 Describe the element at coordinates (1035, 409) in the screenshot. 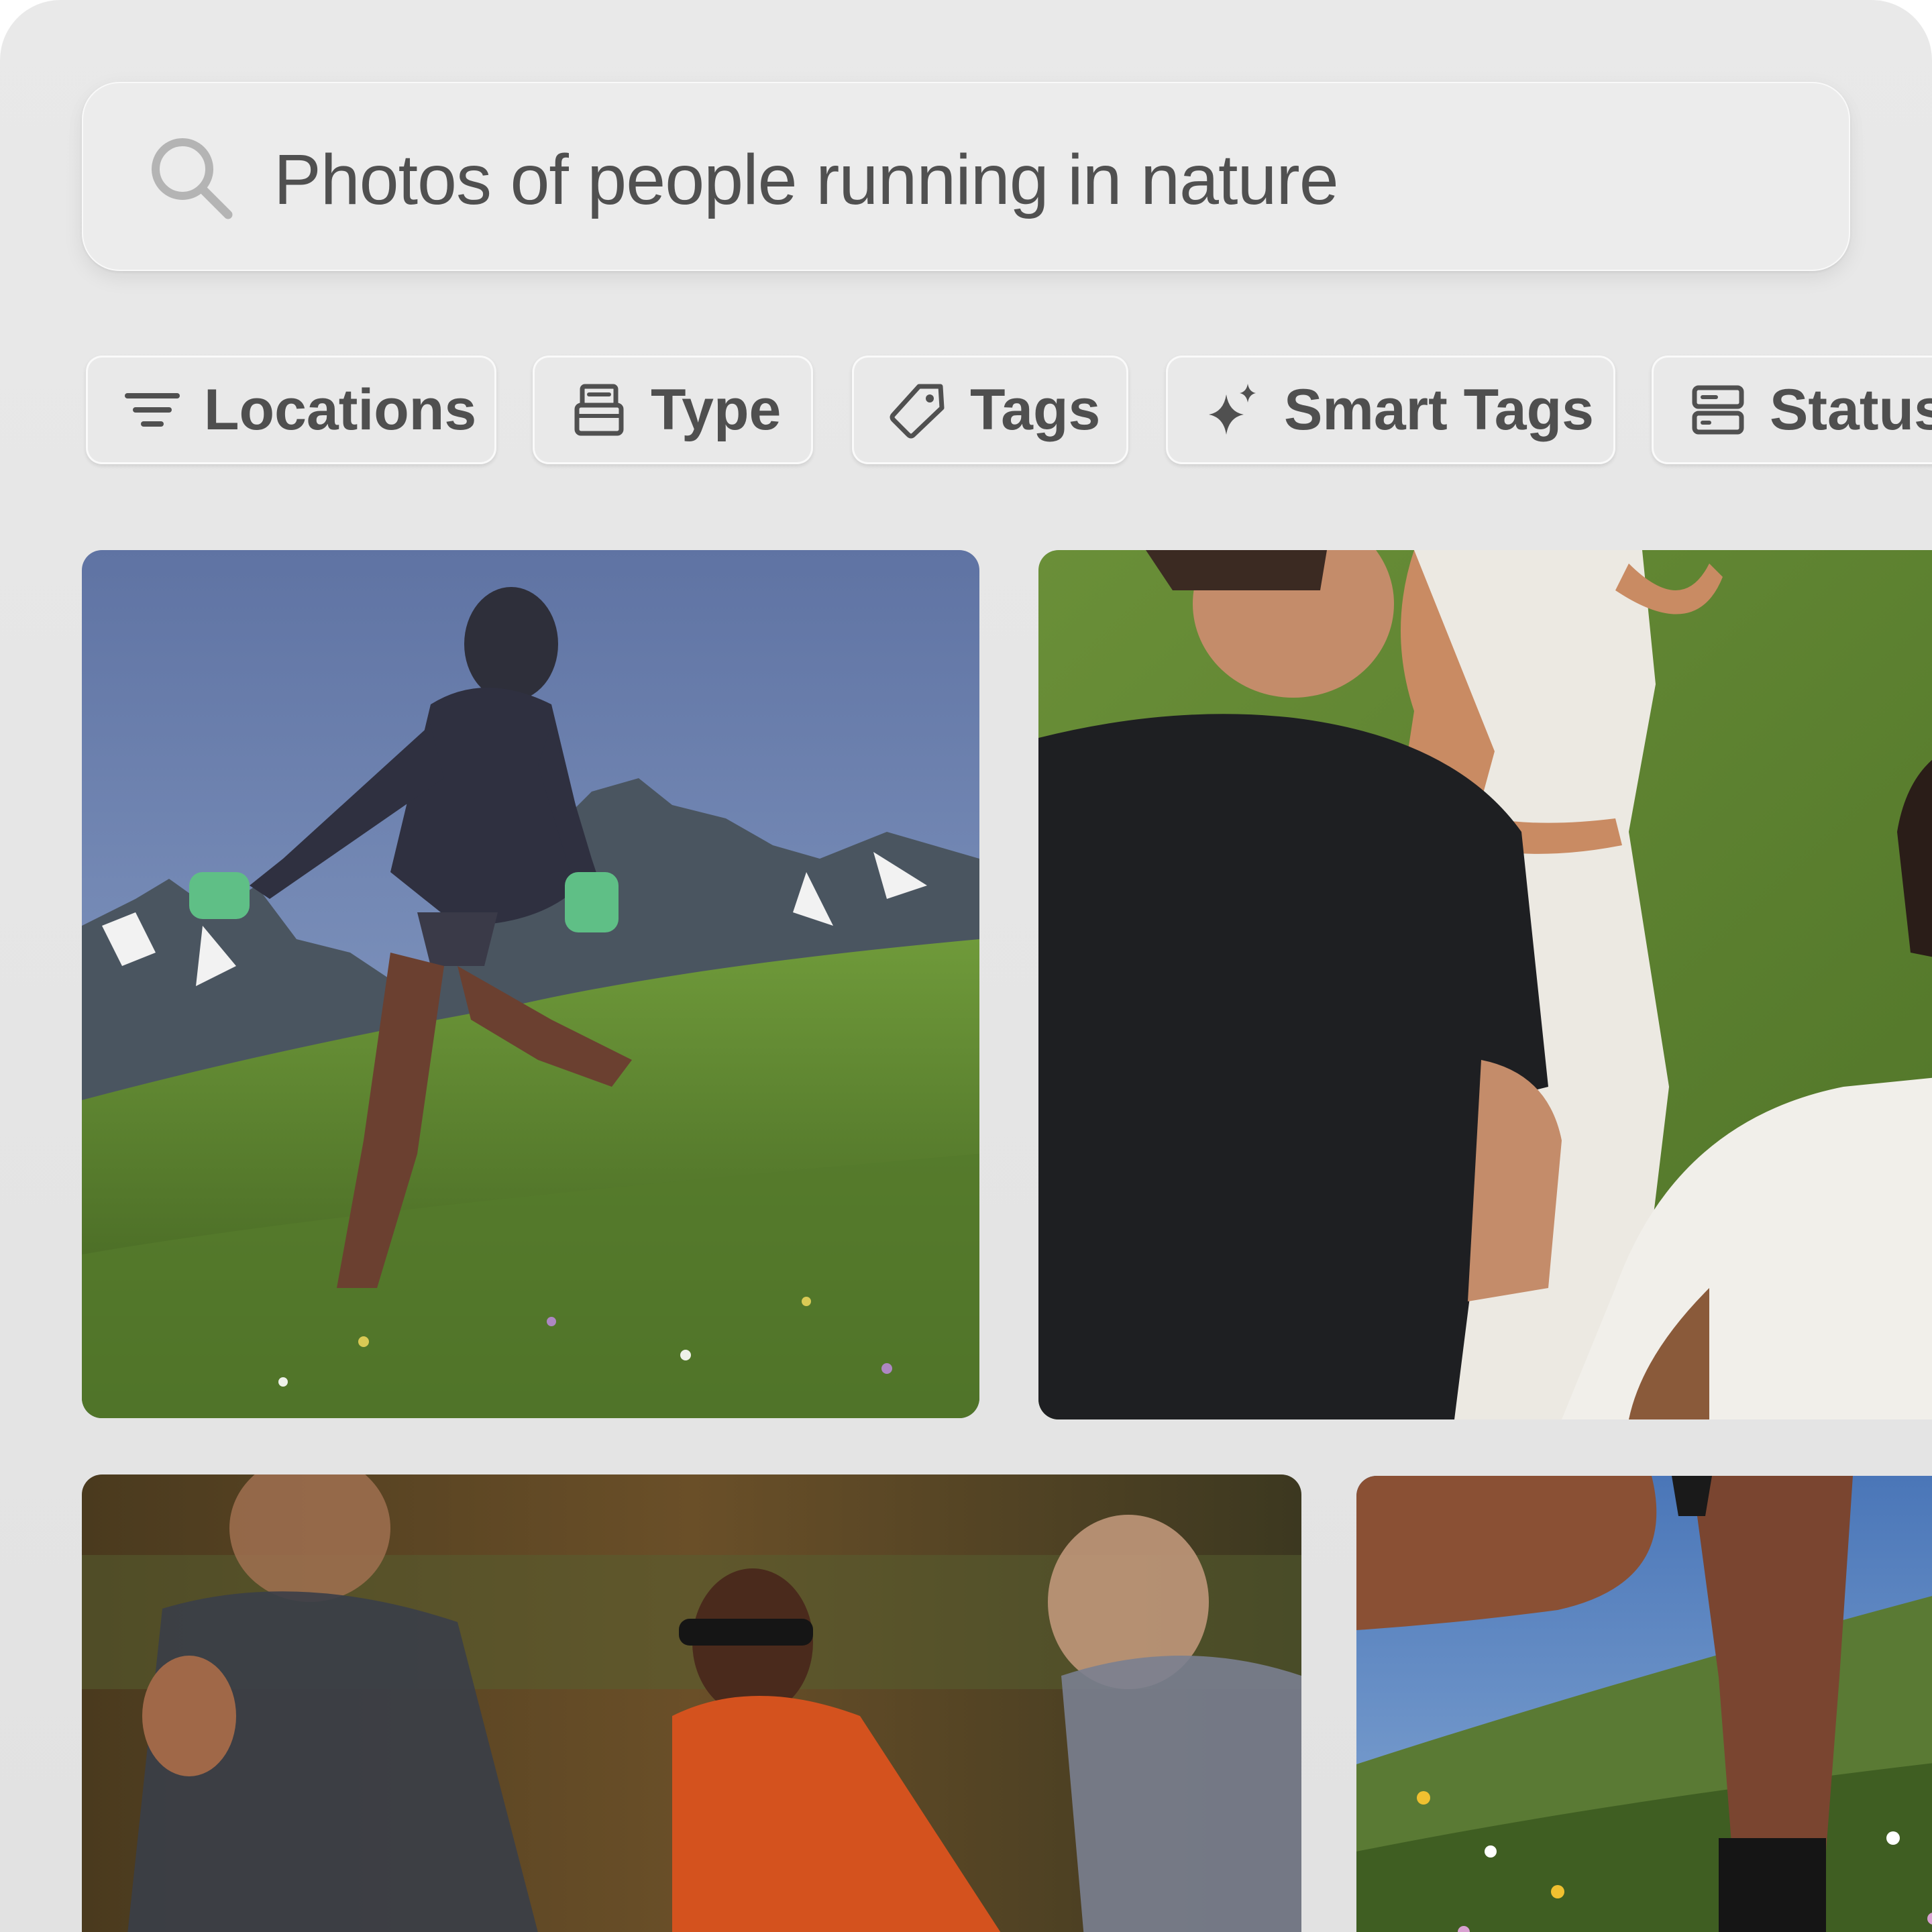

I see `filter-tags-label: Tags` at that location.